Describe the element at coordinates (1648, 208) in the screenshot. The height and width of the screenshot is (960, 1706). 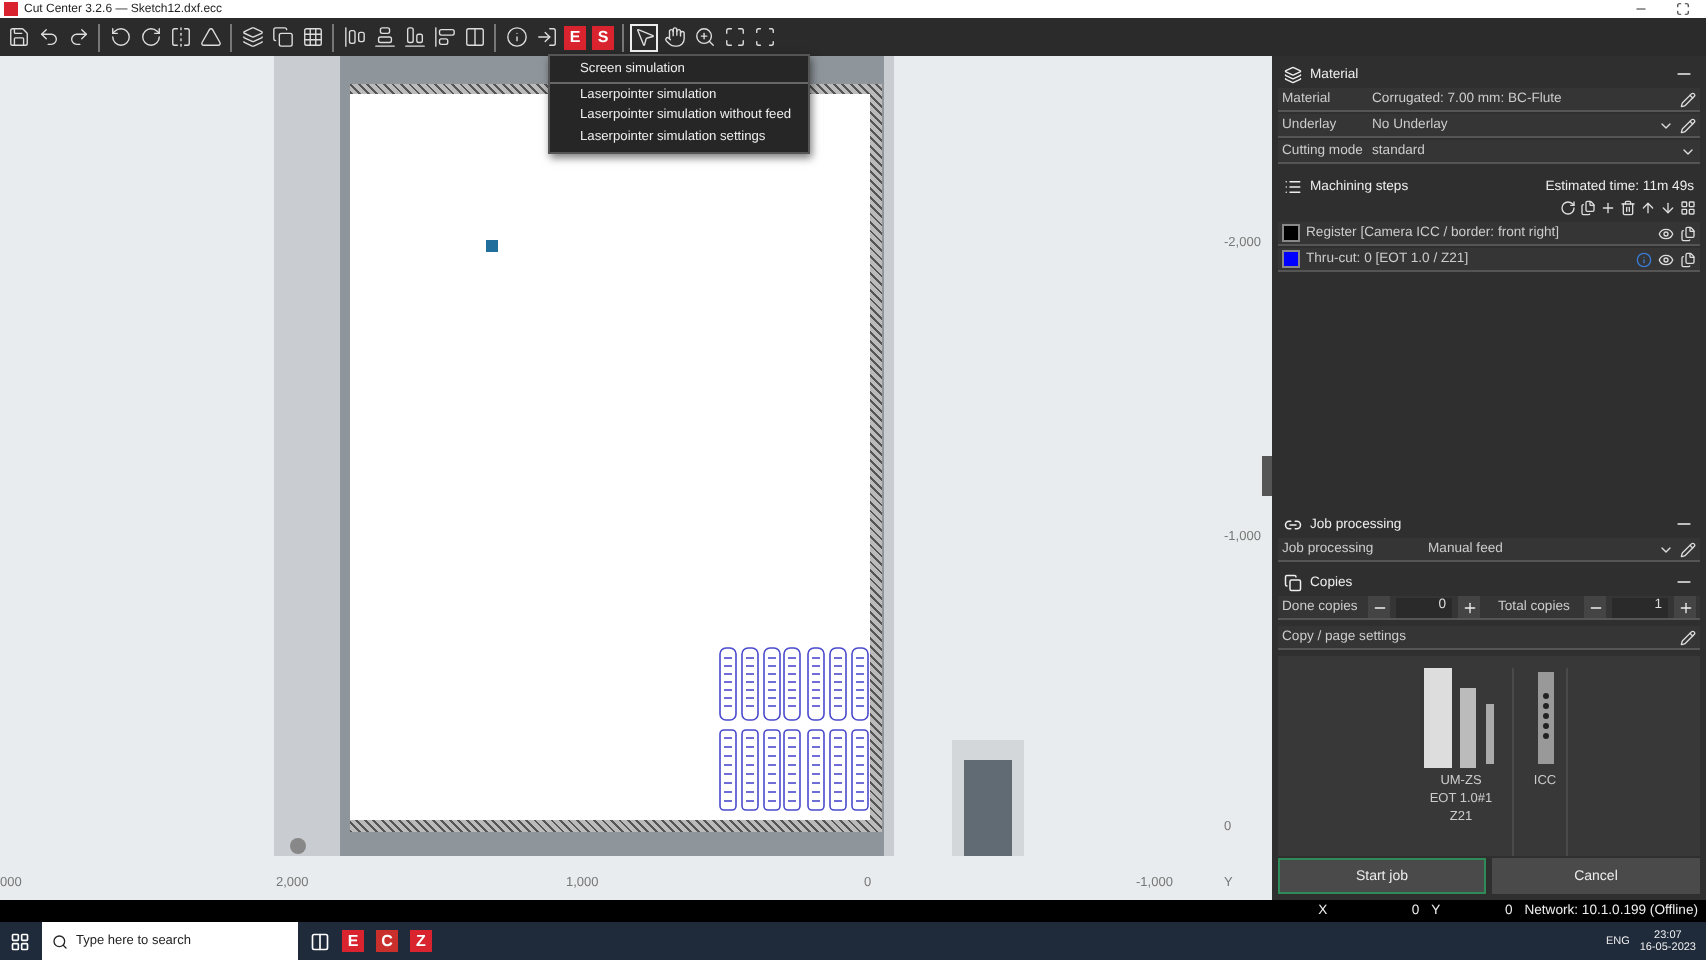
I see `move-up-icon` at that location.